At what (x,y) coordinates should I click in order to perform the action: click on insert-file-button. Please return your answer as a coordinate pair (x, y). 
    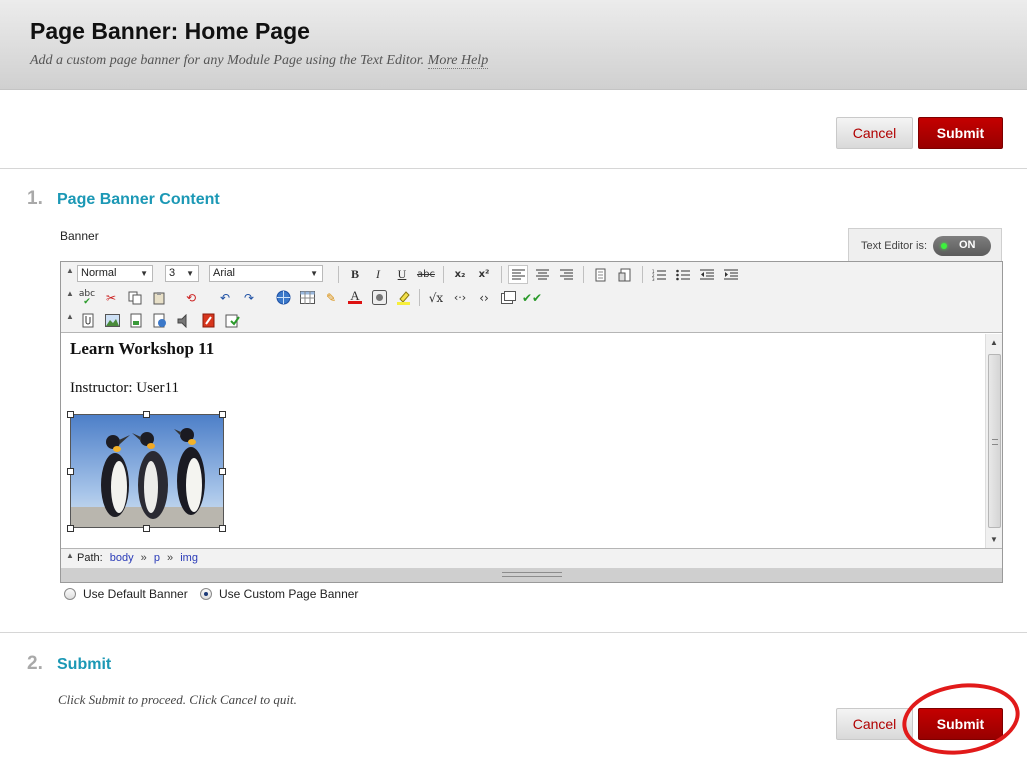
    Looking at the image, I should click on (601, 274).